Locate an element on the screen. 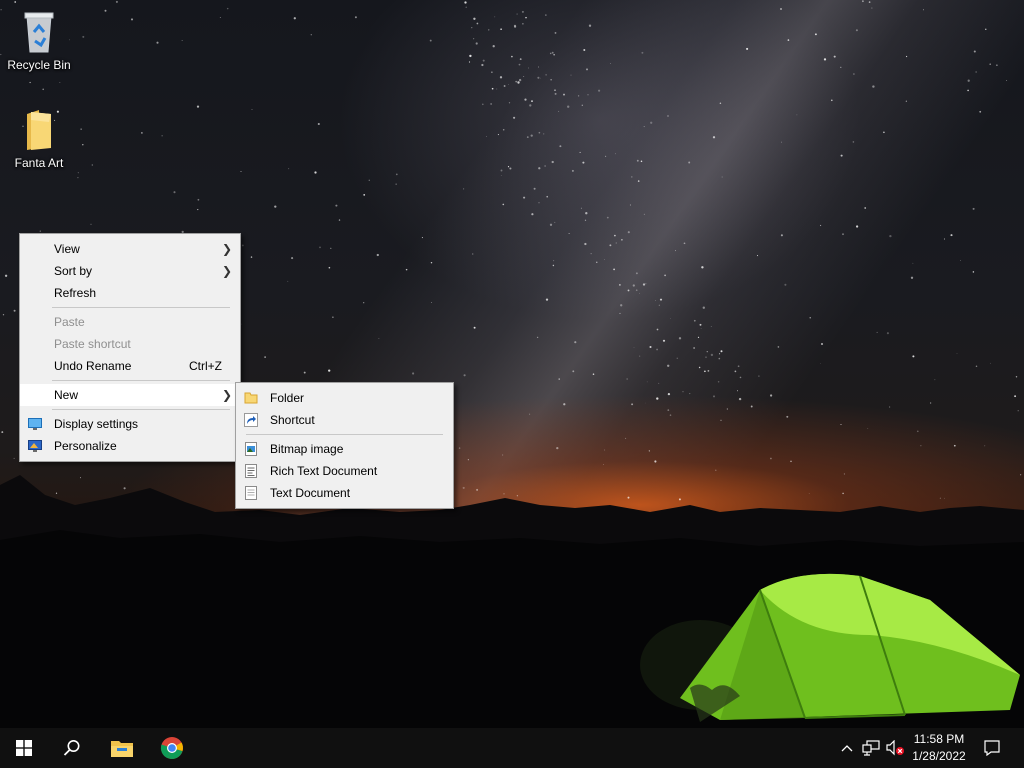  menu-item-undo-rename: Undo Rename Ctrl+Z is located at coordinates (130, 366).